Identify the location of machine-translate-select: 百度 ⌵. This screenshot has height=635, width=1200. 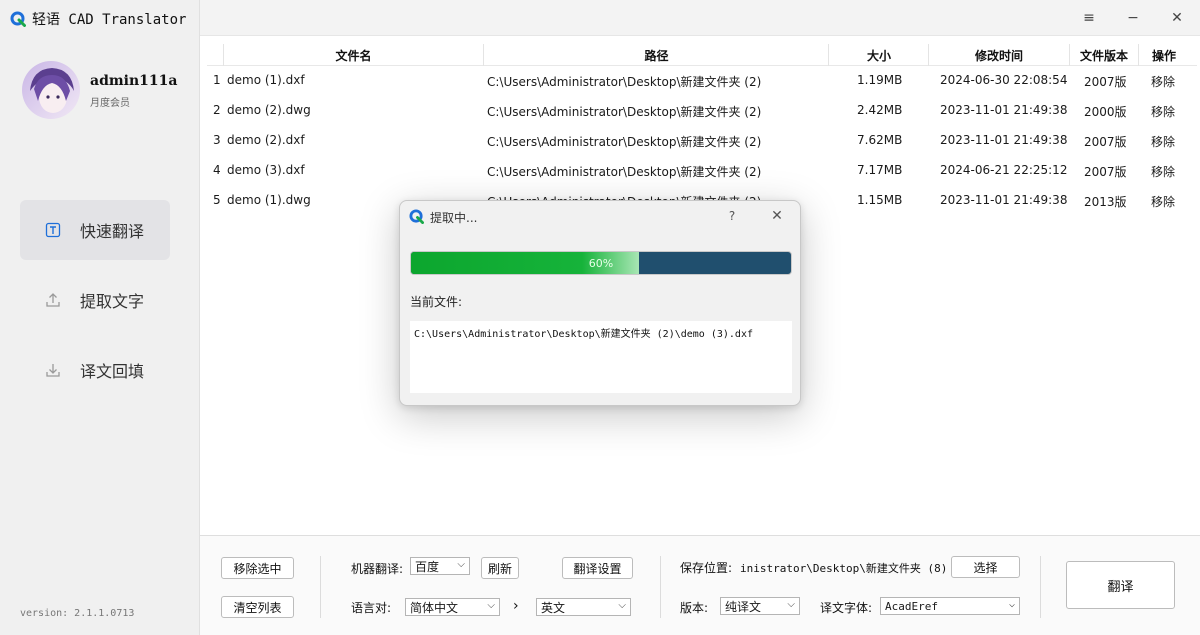
(440, 566).